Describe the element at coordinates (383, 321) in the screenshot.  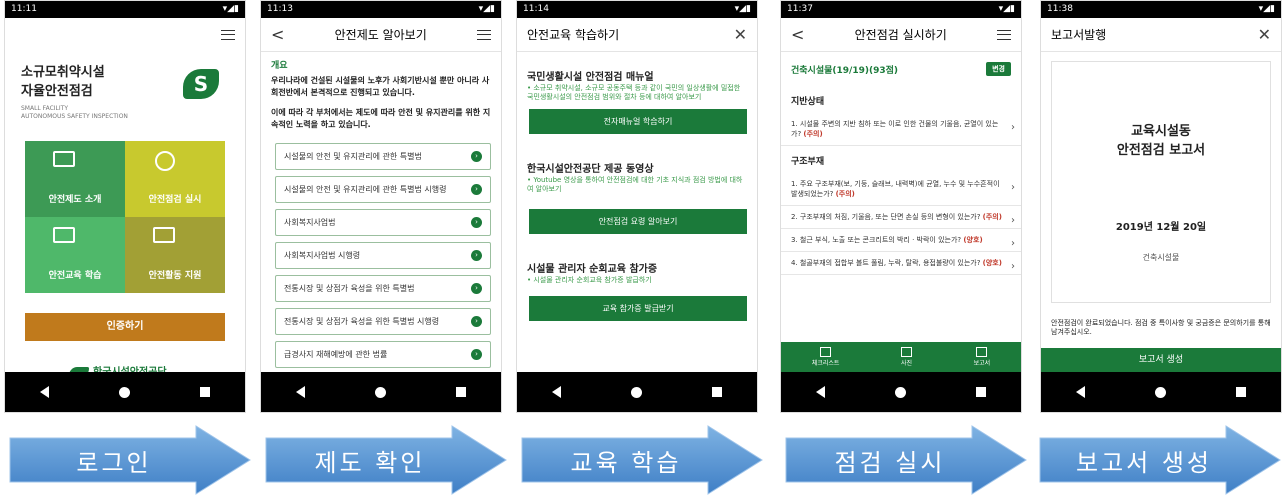
I see `law-item: 전통시장 및 상점가 육성을 위한 특별법 시행령 ›` at that location.